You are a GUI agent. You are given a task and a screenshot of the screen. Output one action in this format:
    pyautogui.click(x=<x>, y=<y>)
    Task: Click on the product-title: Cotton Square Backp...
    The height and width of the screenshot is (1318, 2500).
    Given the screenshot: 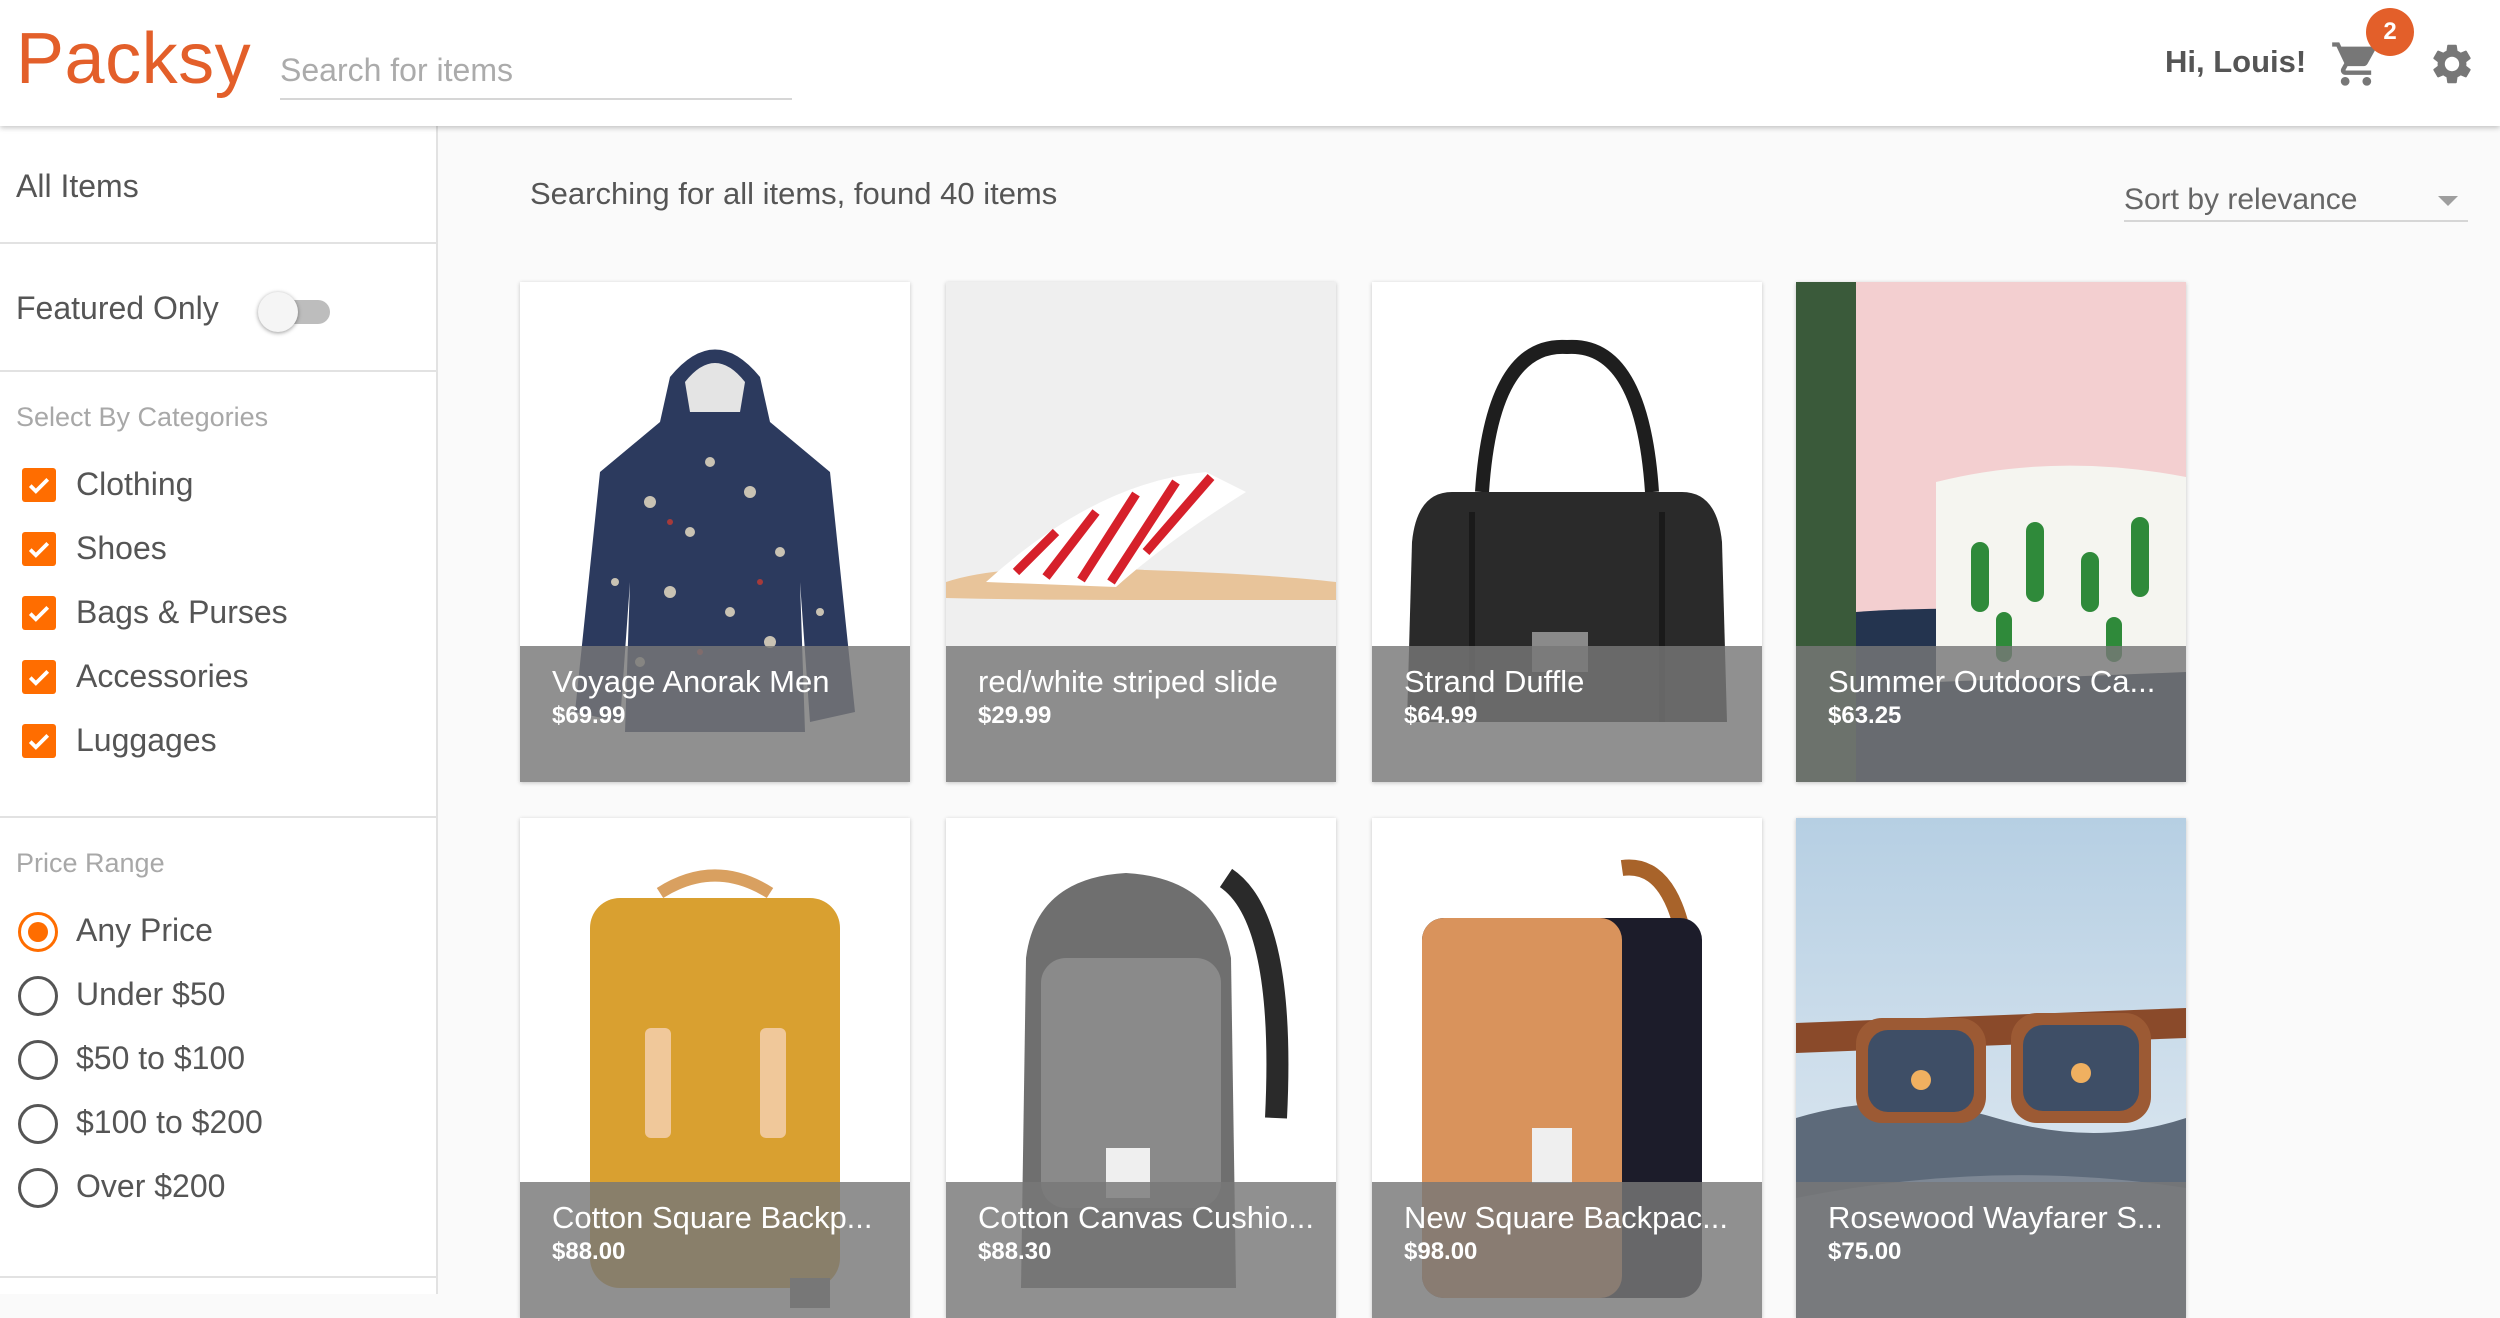 What is the action you would take?
    pyautogui.click(x=712, y=1217)
    